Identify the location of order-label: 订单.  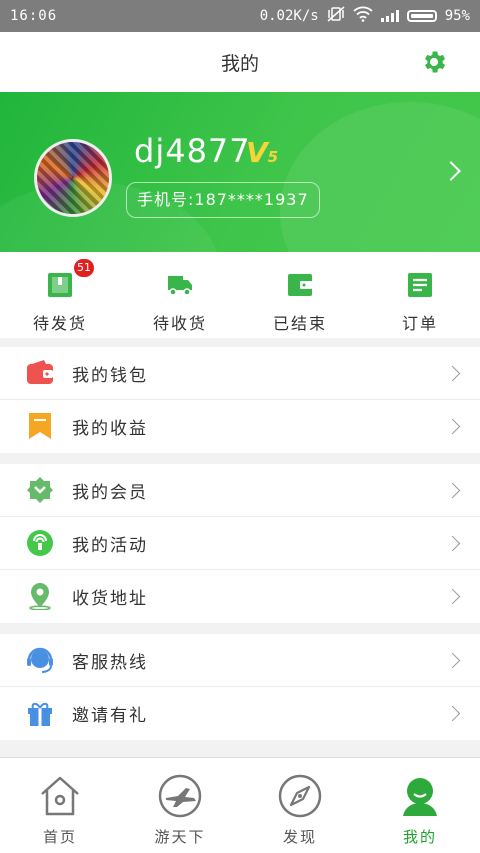
(419, 323).